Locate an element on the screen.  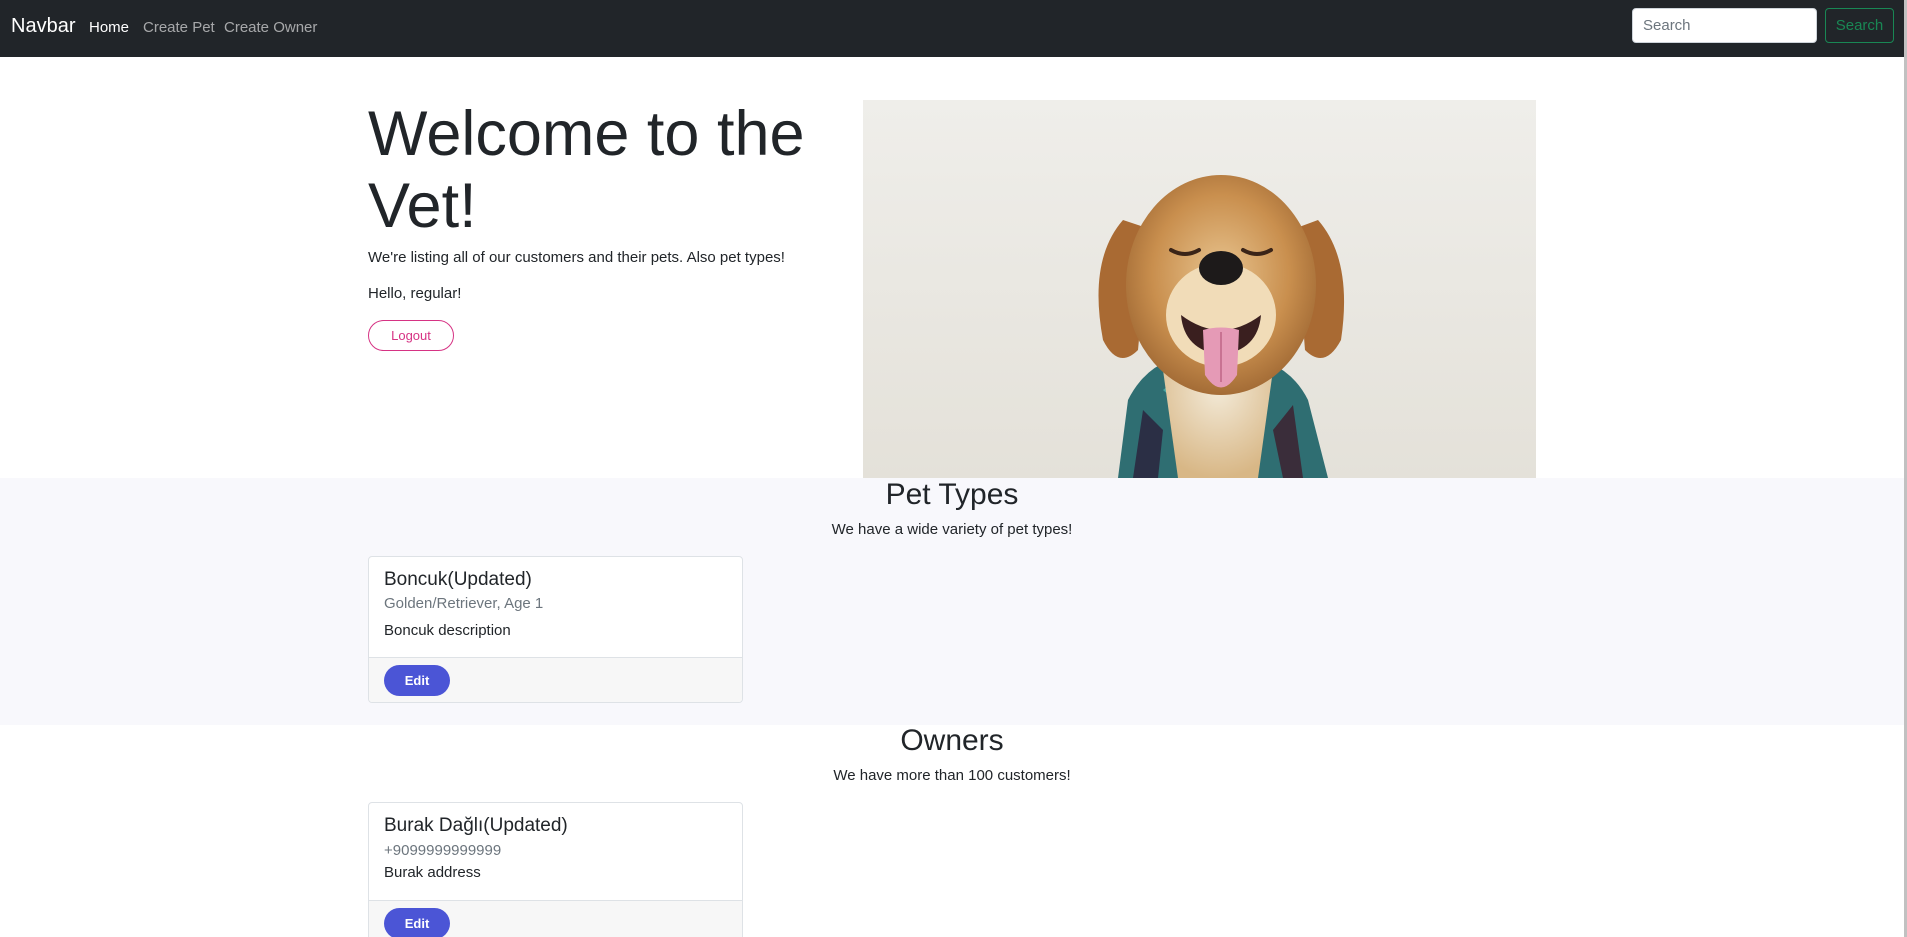
hero-title: Welcome to the Vet! is located at coordinates (586, 170).